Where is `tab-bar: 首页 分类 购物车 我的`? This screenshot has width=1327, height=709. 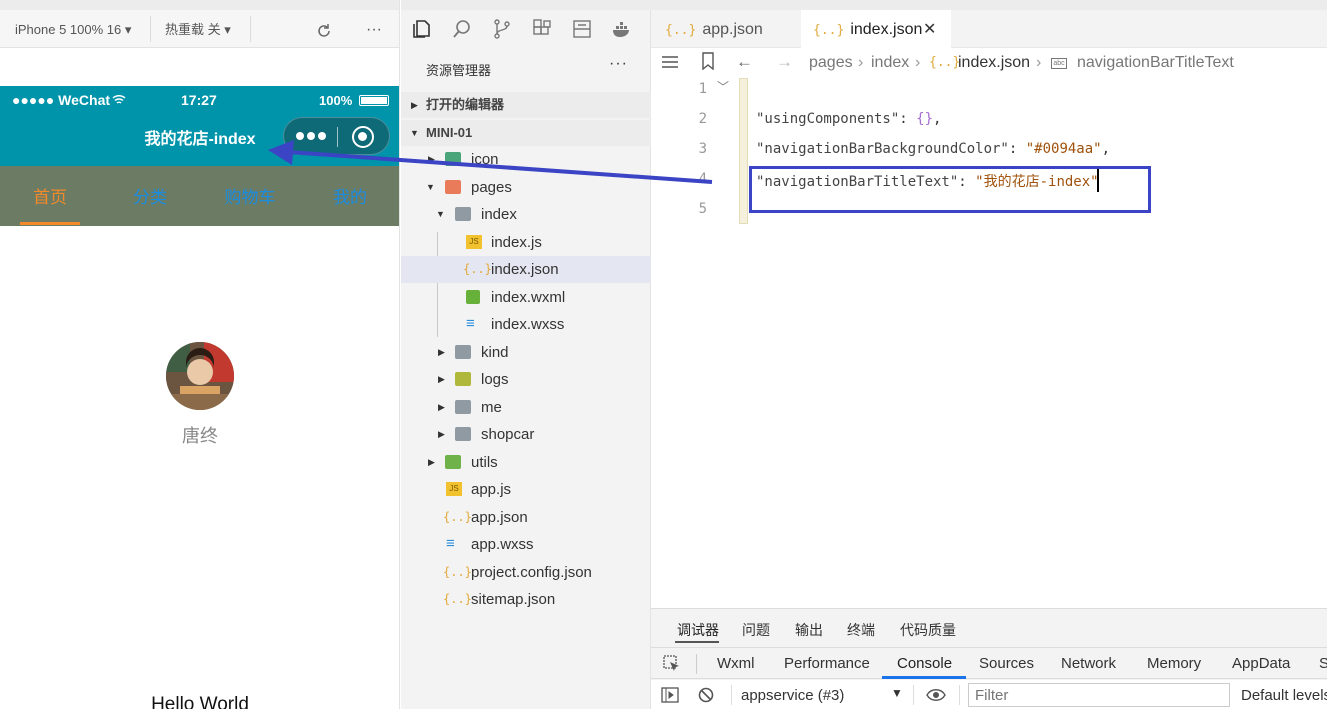
tab-bar: 首页 分类 购物车 我的 is located at coordinates (199, 196).